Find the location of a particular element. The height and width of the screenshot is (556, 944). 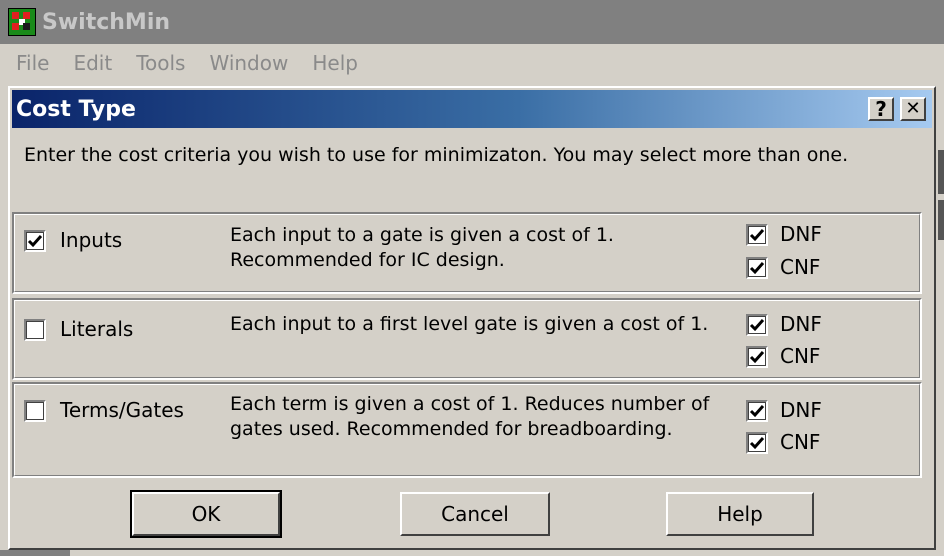

terms-gates-cnf-label: CNF is located at coordinates (800, 442).